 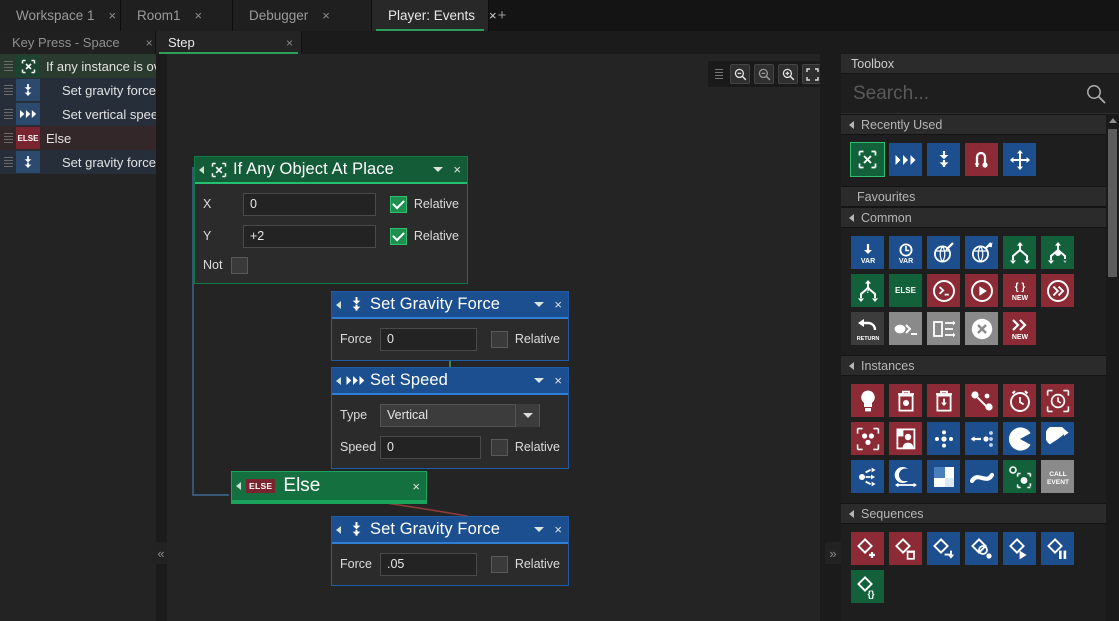 I want to click on list-item: If any instance is ov, so click(x=78, y=66).